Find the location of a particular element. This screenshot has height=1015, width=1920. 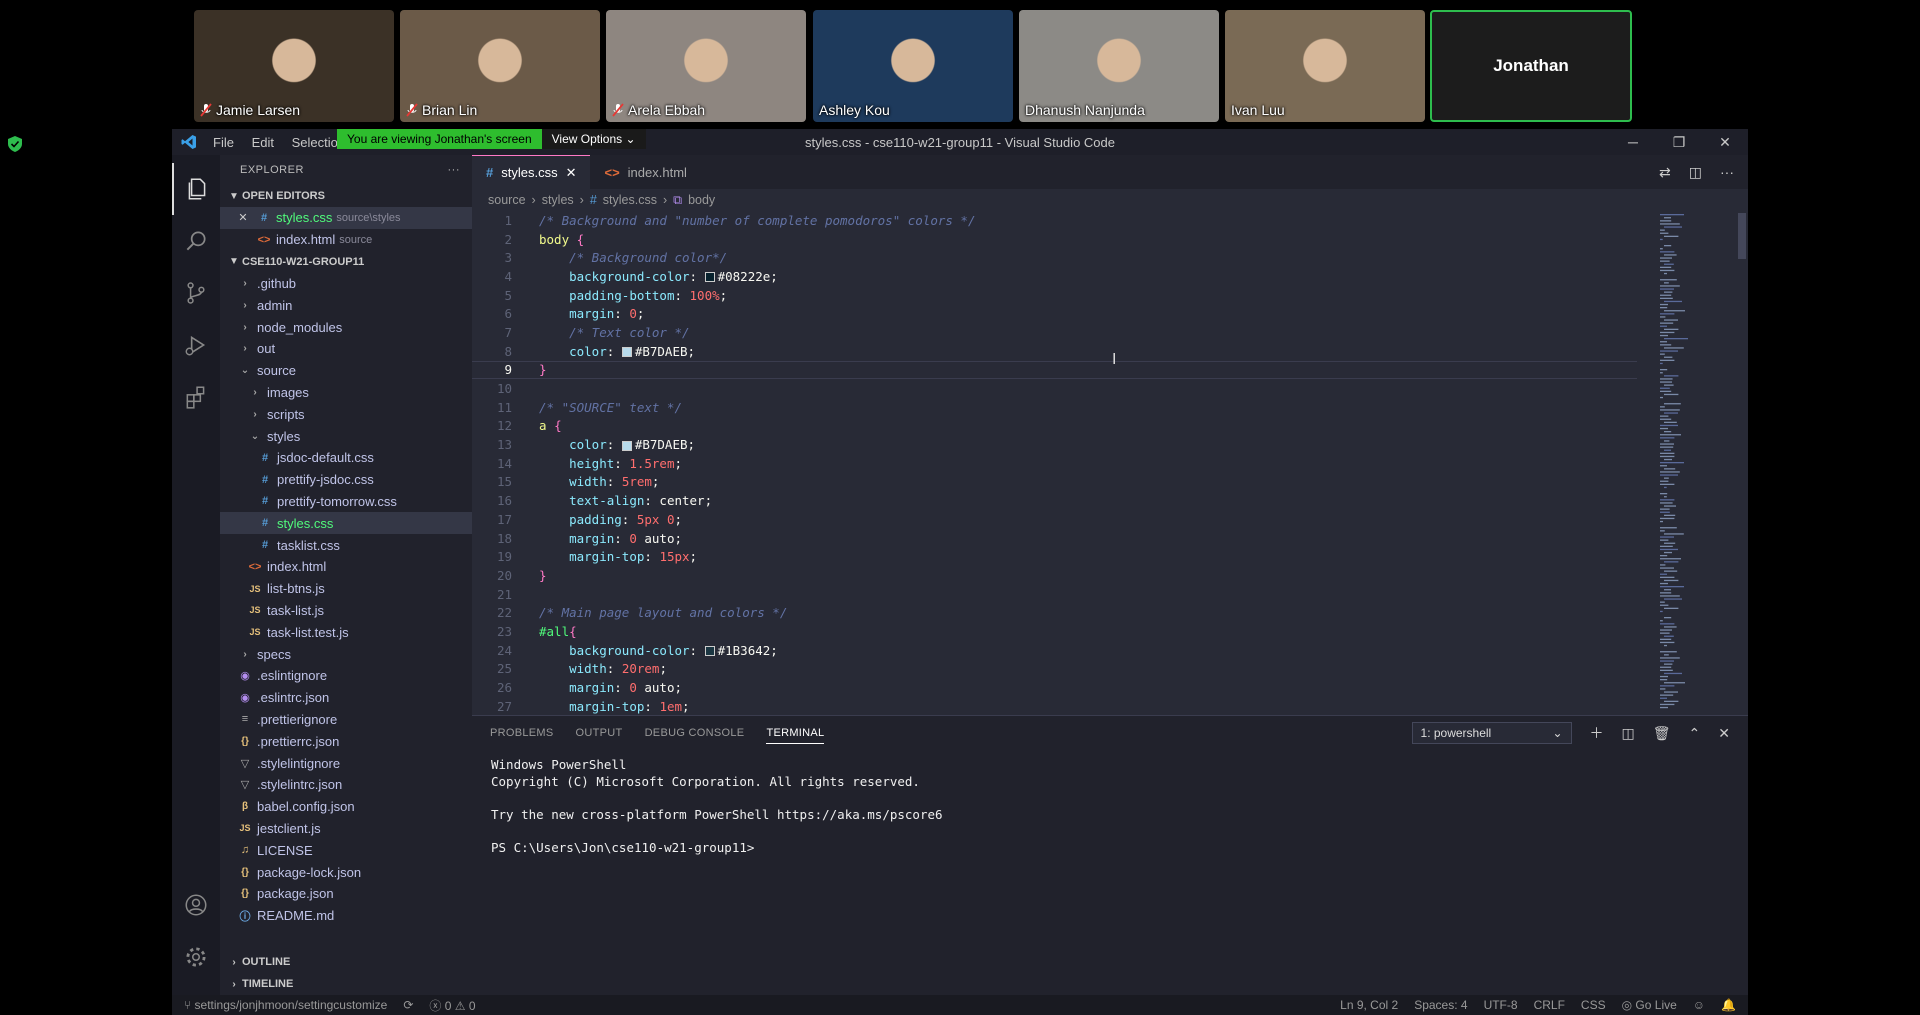

code-line: 25 width: 20rem; is located at coordinates (1110, 669).